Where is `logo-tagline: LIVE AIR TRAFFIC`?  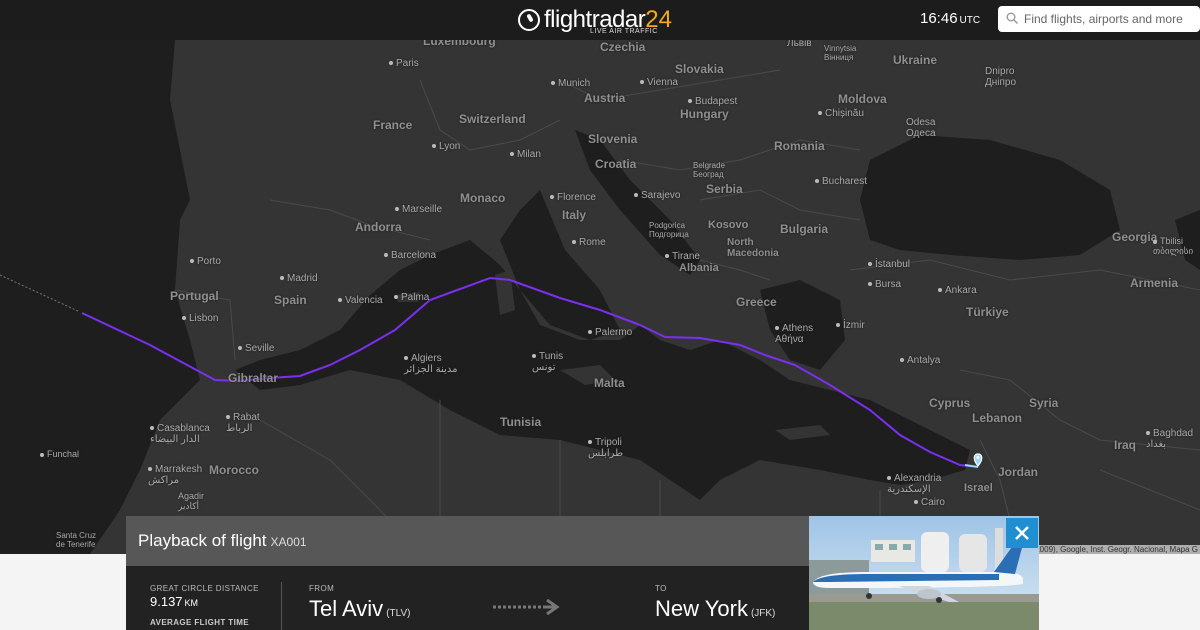 logo-tagline: LIVE AIR TRAFFIC is located at coordinates (624, 31).